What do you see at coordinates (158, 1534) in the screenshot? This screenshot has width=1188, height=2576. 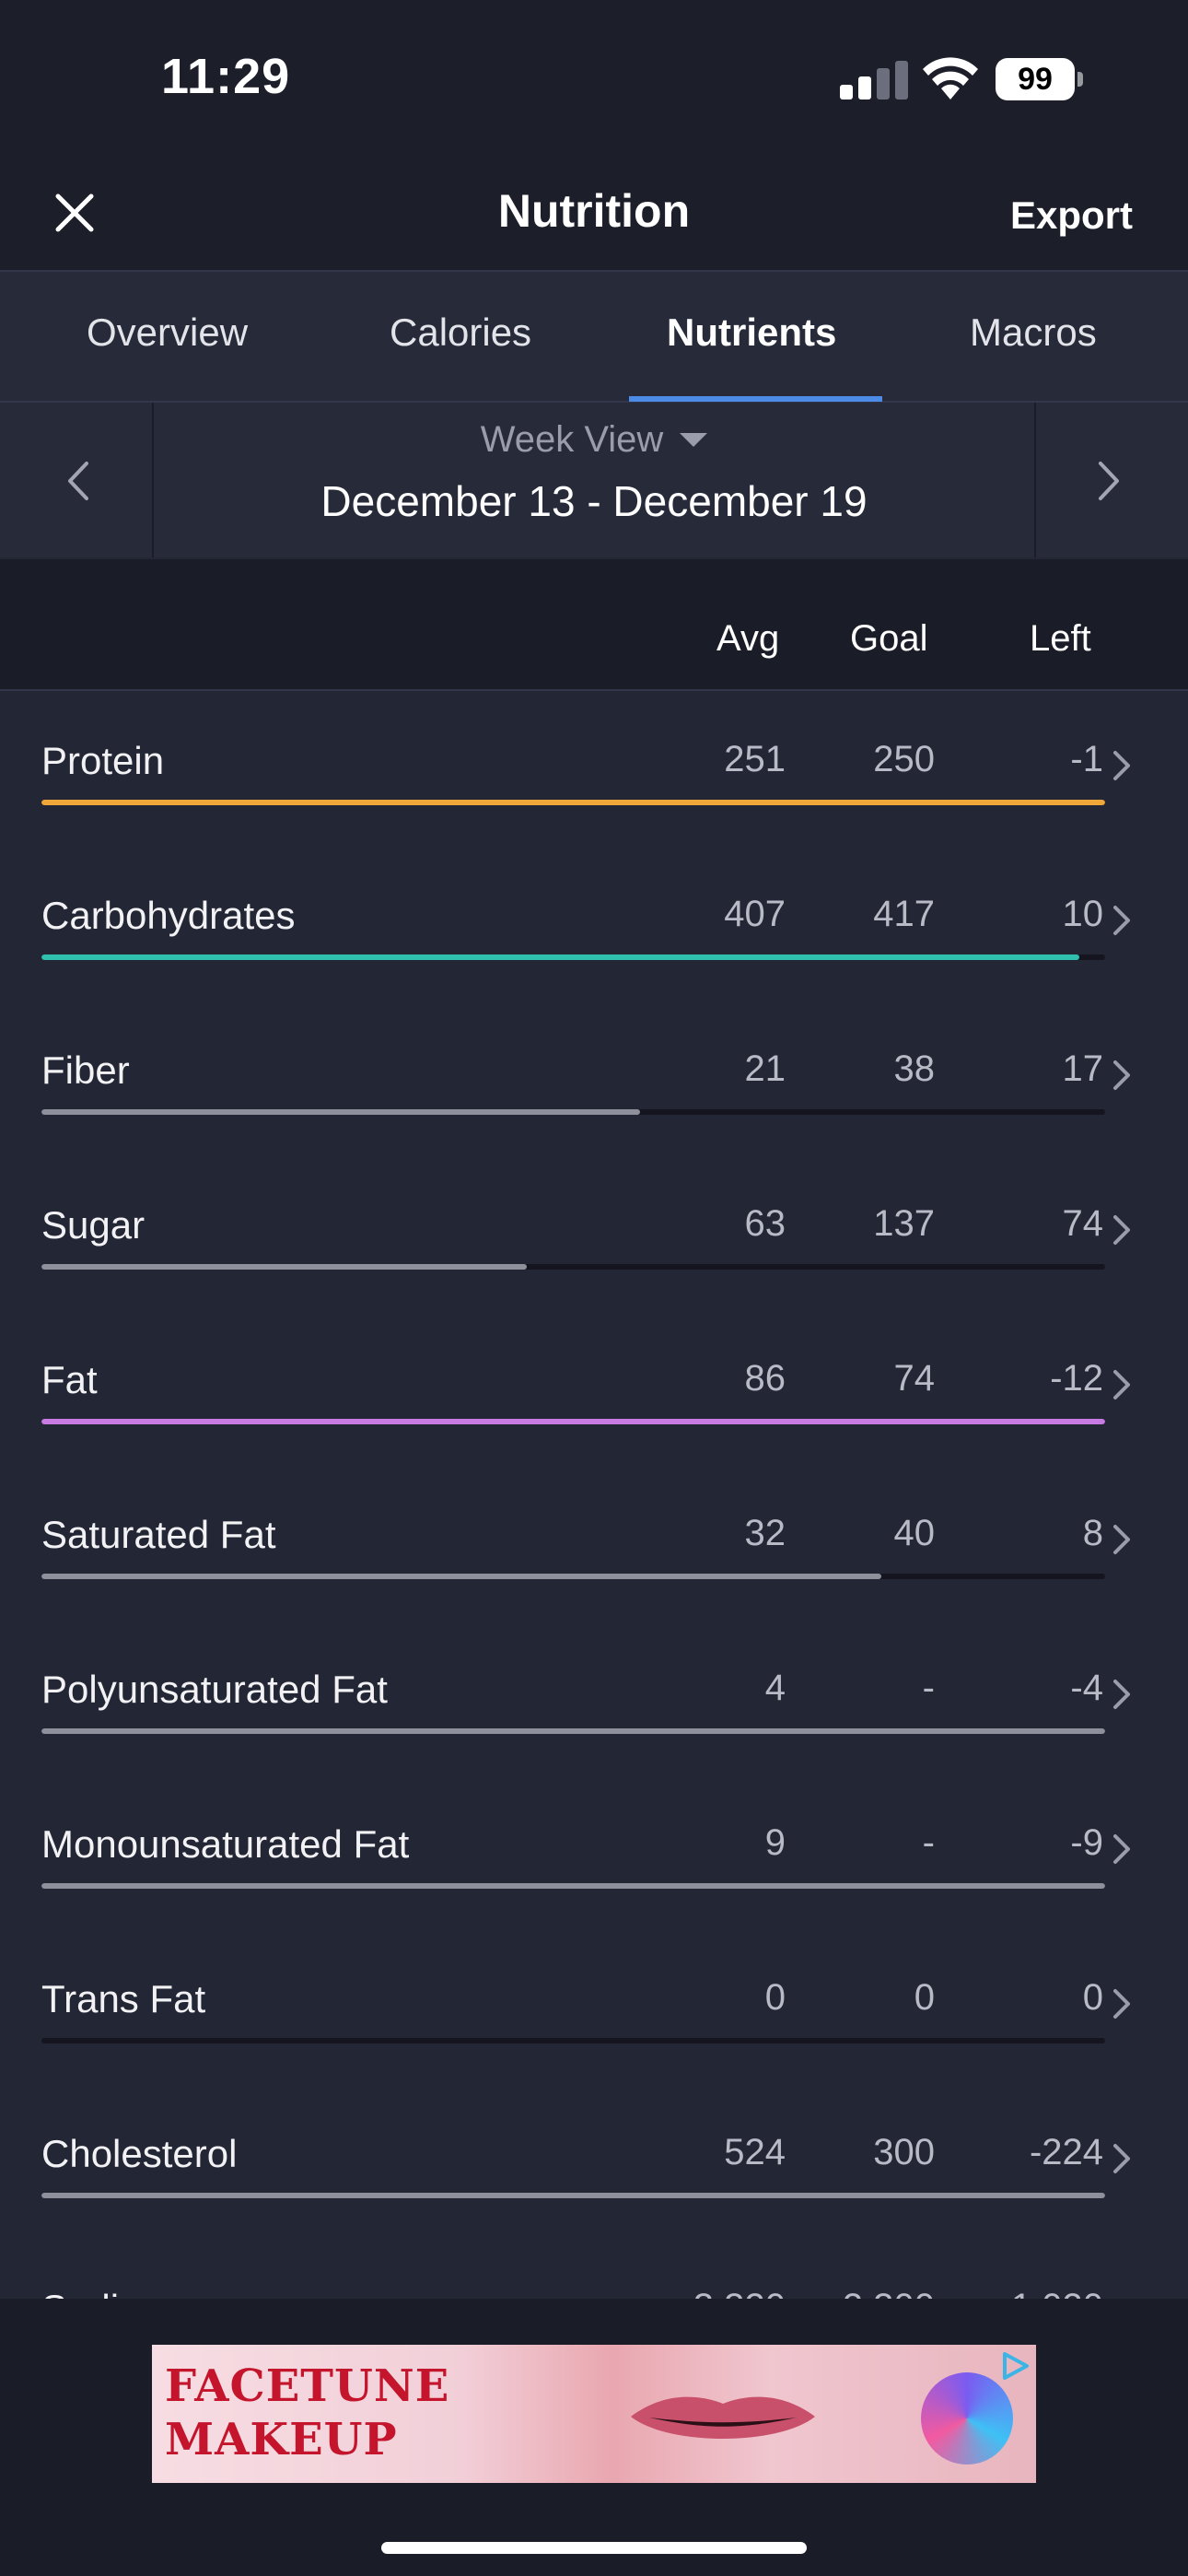 I see `nutrient-name: Saturated Fat` at bounding box center [158, 1534].